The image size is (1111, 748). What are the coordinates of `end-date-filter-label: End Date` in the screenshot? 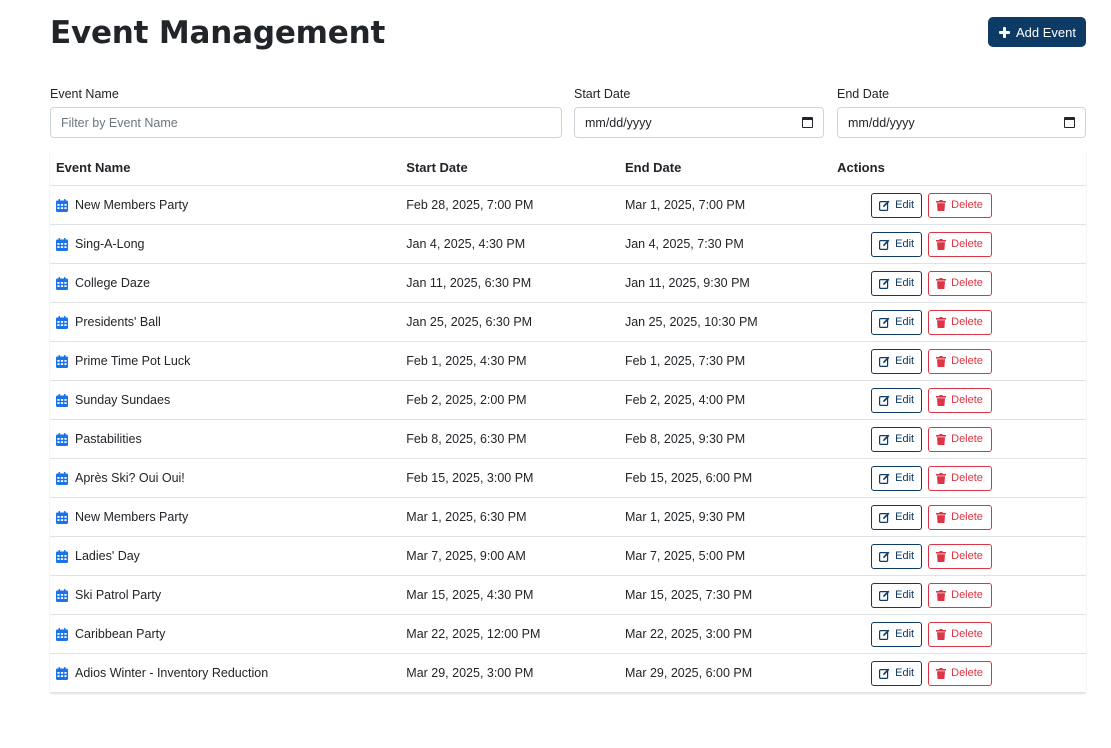 It's located at (863, 94).